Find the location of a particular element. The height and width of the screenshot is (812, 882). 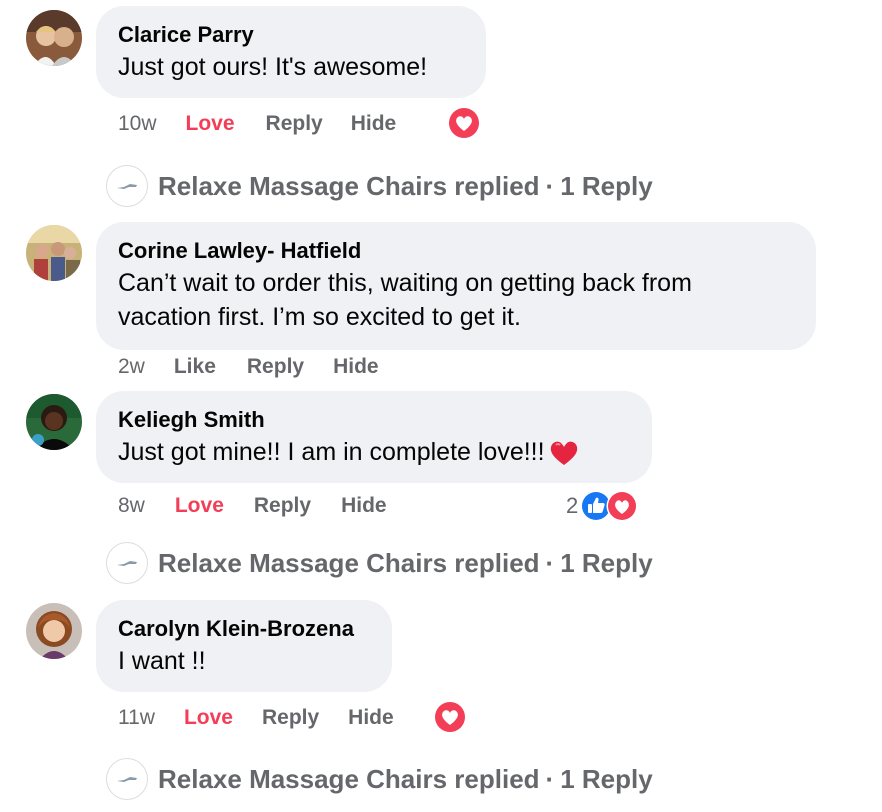

comment-text: Just got ours! It's awesome! is located at coordinates (273, 67).